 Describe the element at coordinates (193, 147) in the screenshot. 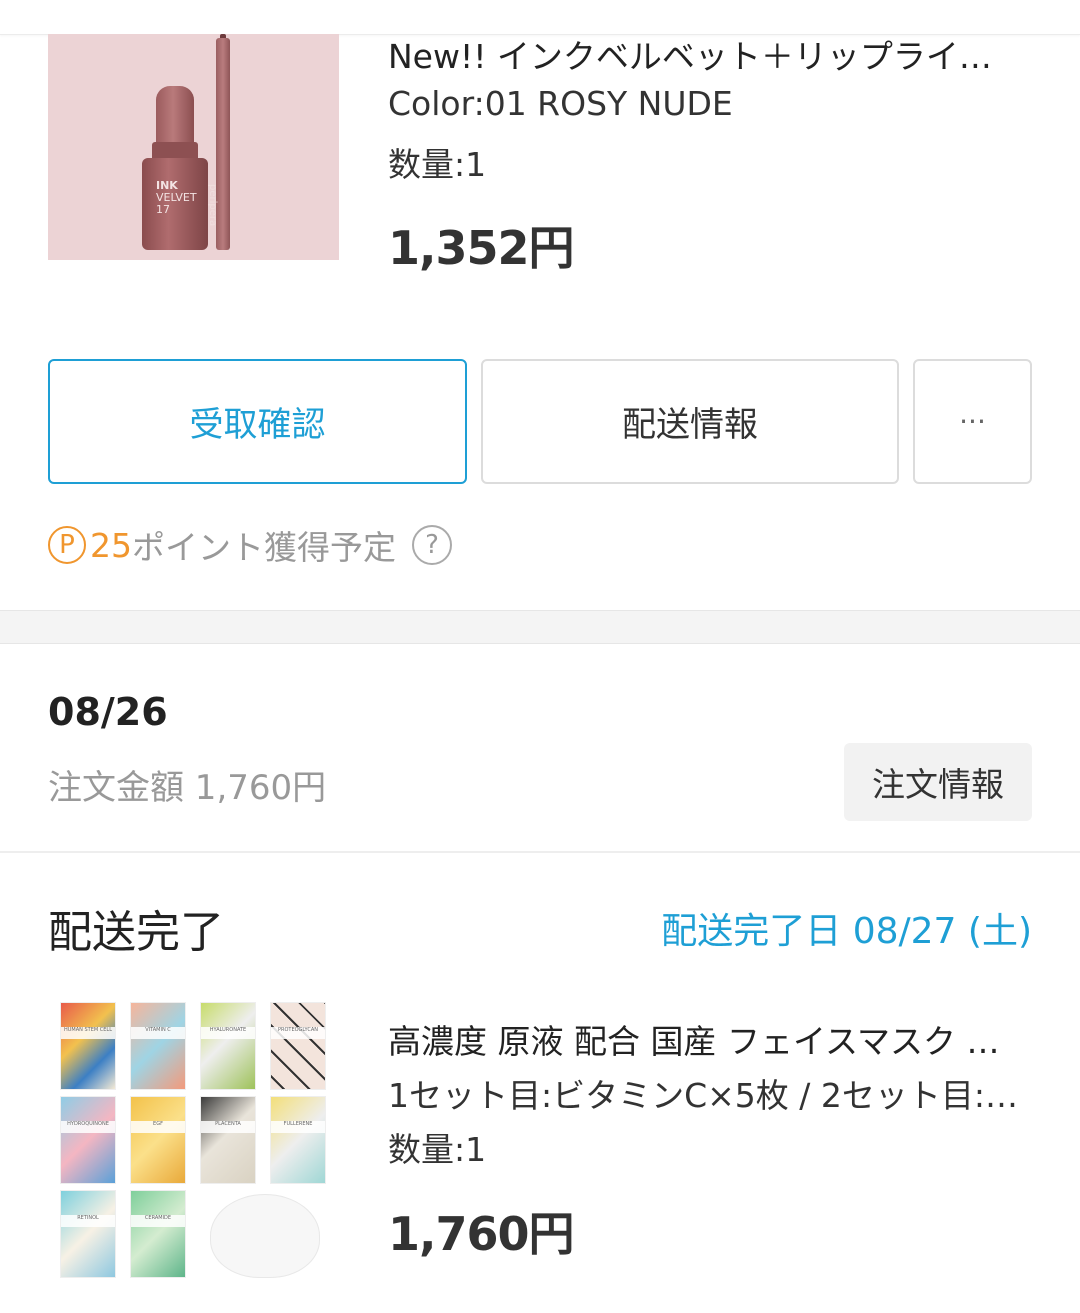

I see `product-image-ink-velvet: peripera INK VELVET 17` at that location.